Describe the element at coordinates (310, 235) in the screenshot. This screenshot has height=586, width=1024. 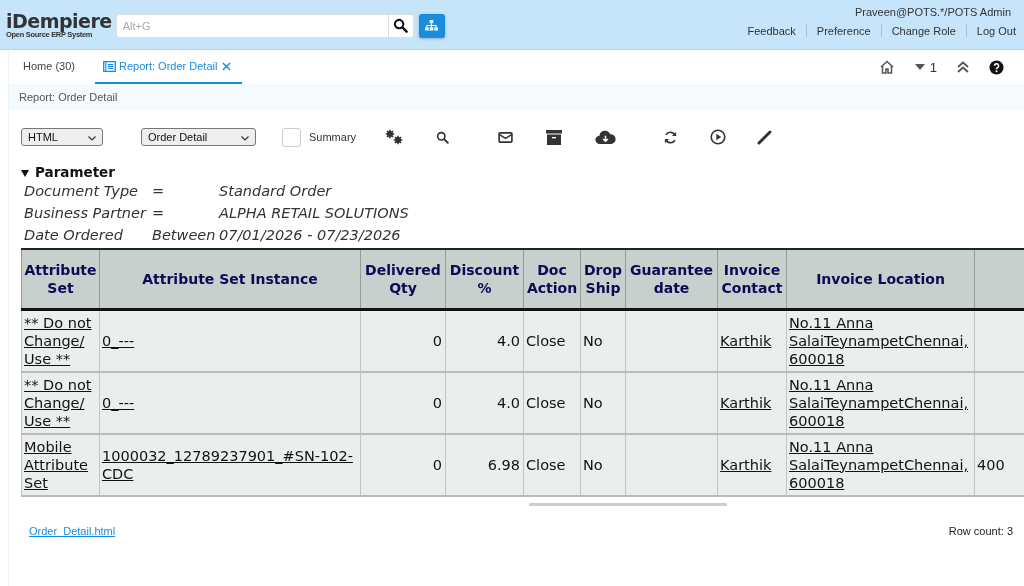
I see `parameter-value: 07/01/2026 - 07/23/2026` at that location.